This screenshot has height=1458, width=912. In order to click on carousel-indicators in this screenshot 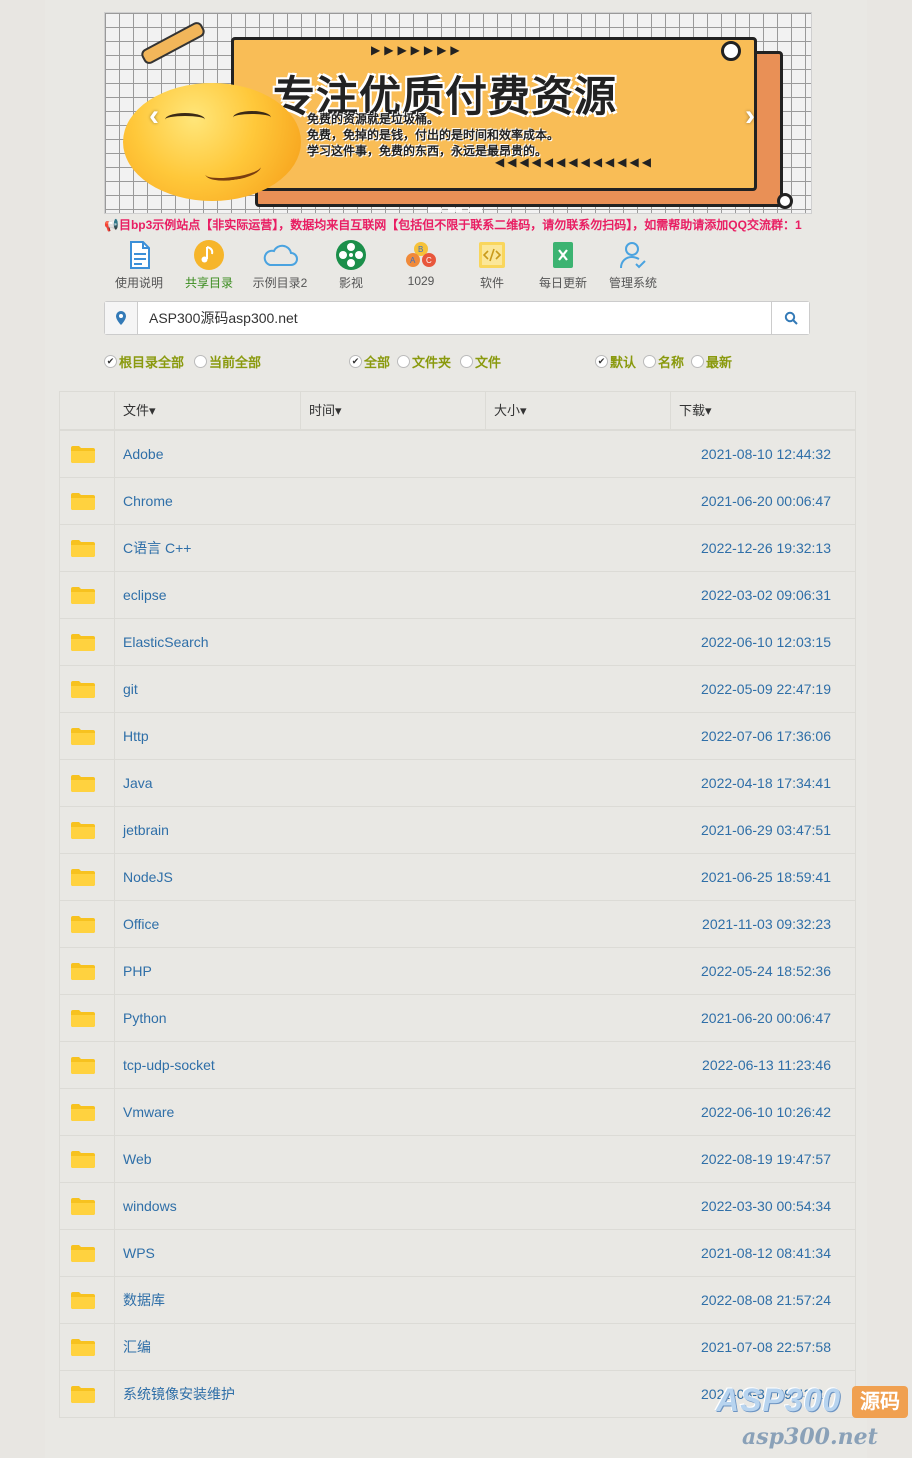, I will do `click(455, 206)`.